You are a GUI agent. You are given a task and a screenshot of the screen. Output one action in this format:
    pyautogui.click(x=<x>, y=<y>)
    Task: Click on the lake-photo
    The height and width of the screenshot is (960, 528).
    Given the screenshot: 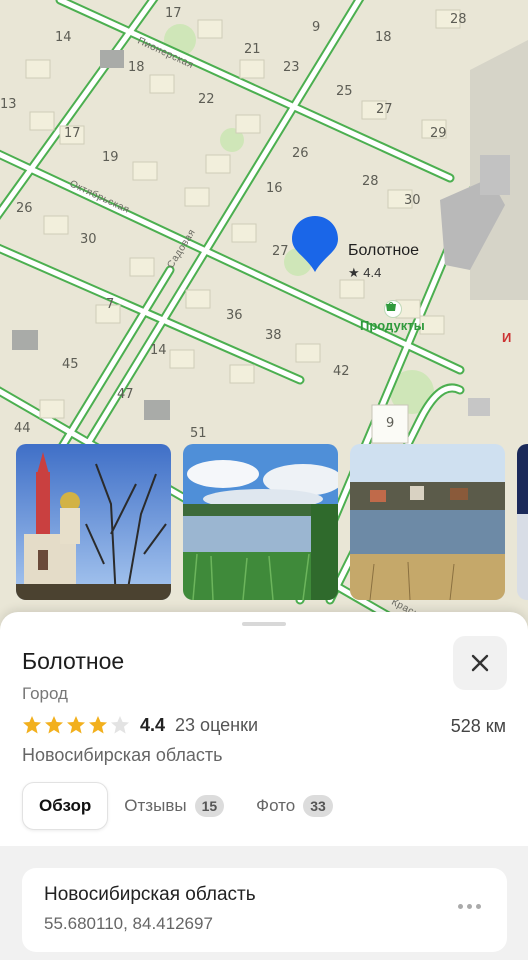 What is the action you would take?
    pyautogui.click(x=260, y=522)
    